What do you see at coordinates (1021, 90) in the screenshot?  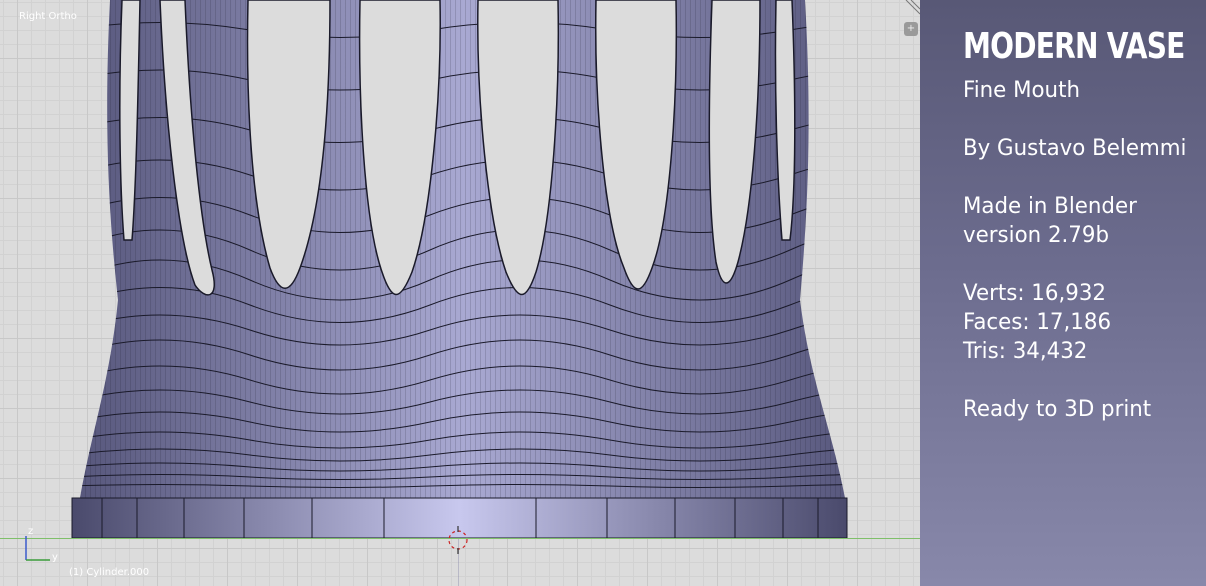 I see `vase-subtitle: Fine Mouth` at bounding box center [1021, 90].